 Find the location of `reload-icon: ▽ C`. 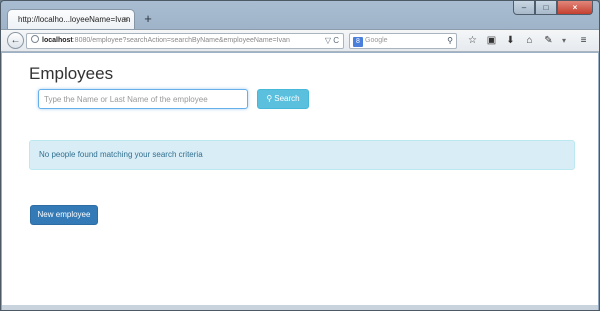

reload-icon: ▽ C is located at coordinates (332, 41).